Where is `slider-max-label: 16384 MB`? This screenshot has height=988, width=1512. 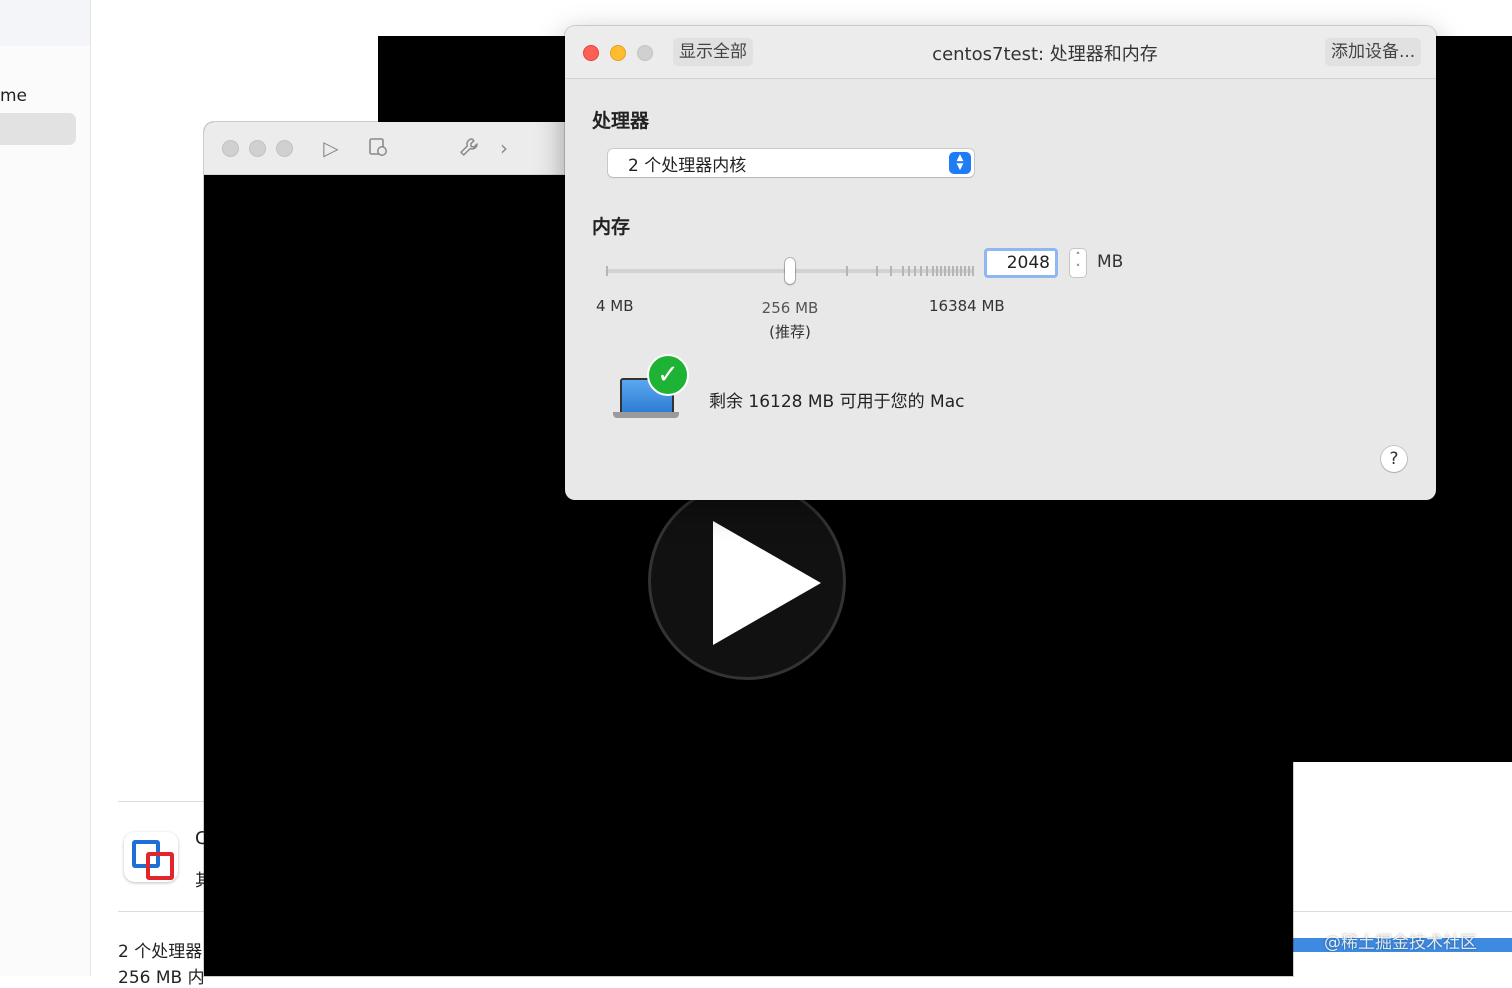
slider-max-label: 16384 MB is located at coordinates (967, 306).